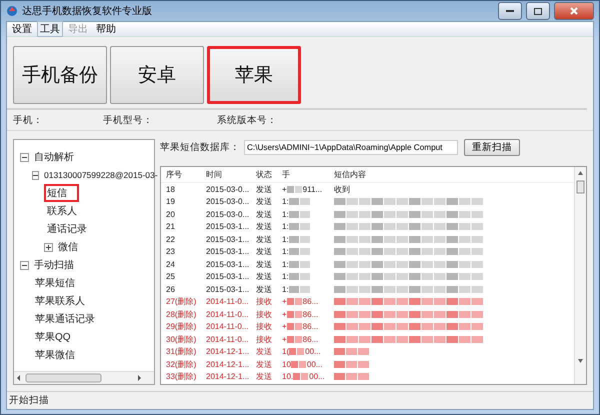  What do you see at coordinates (580, 275) in the screenshot?
I see `vertical-scrollbar` at bounding box center [580, 275].